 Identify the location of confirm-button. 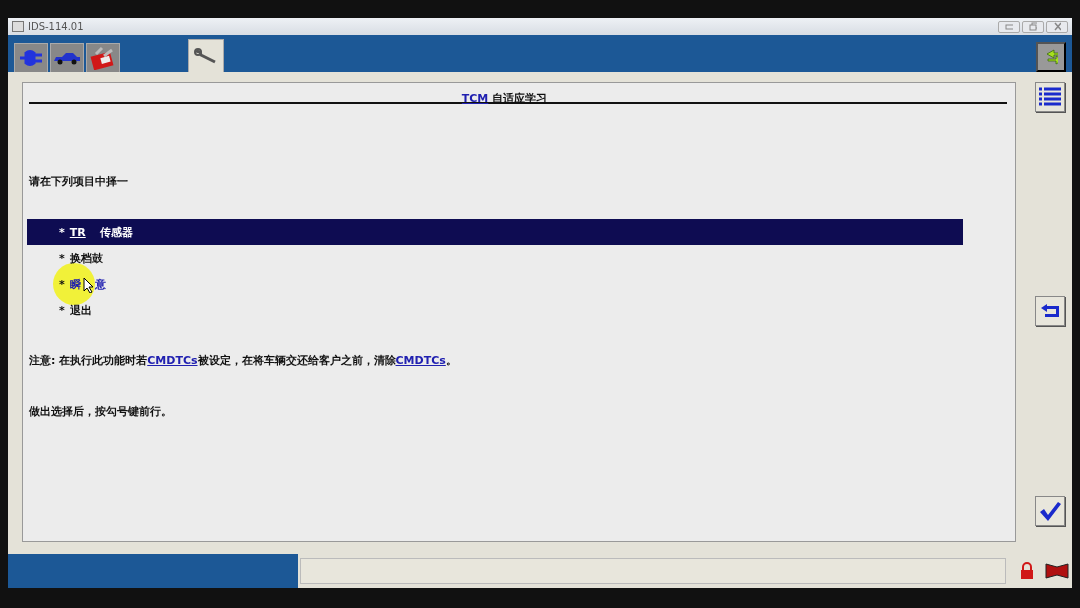
(1050, 511).